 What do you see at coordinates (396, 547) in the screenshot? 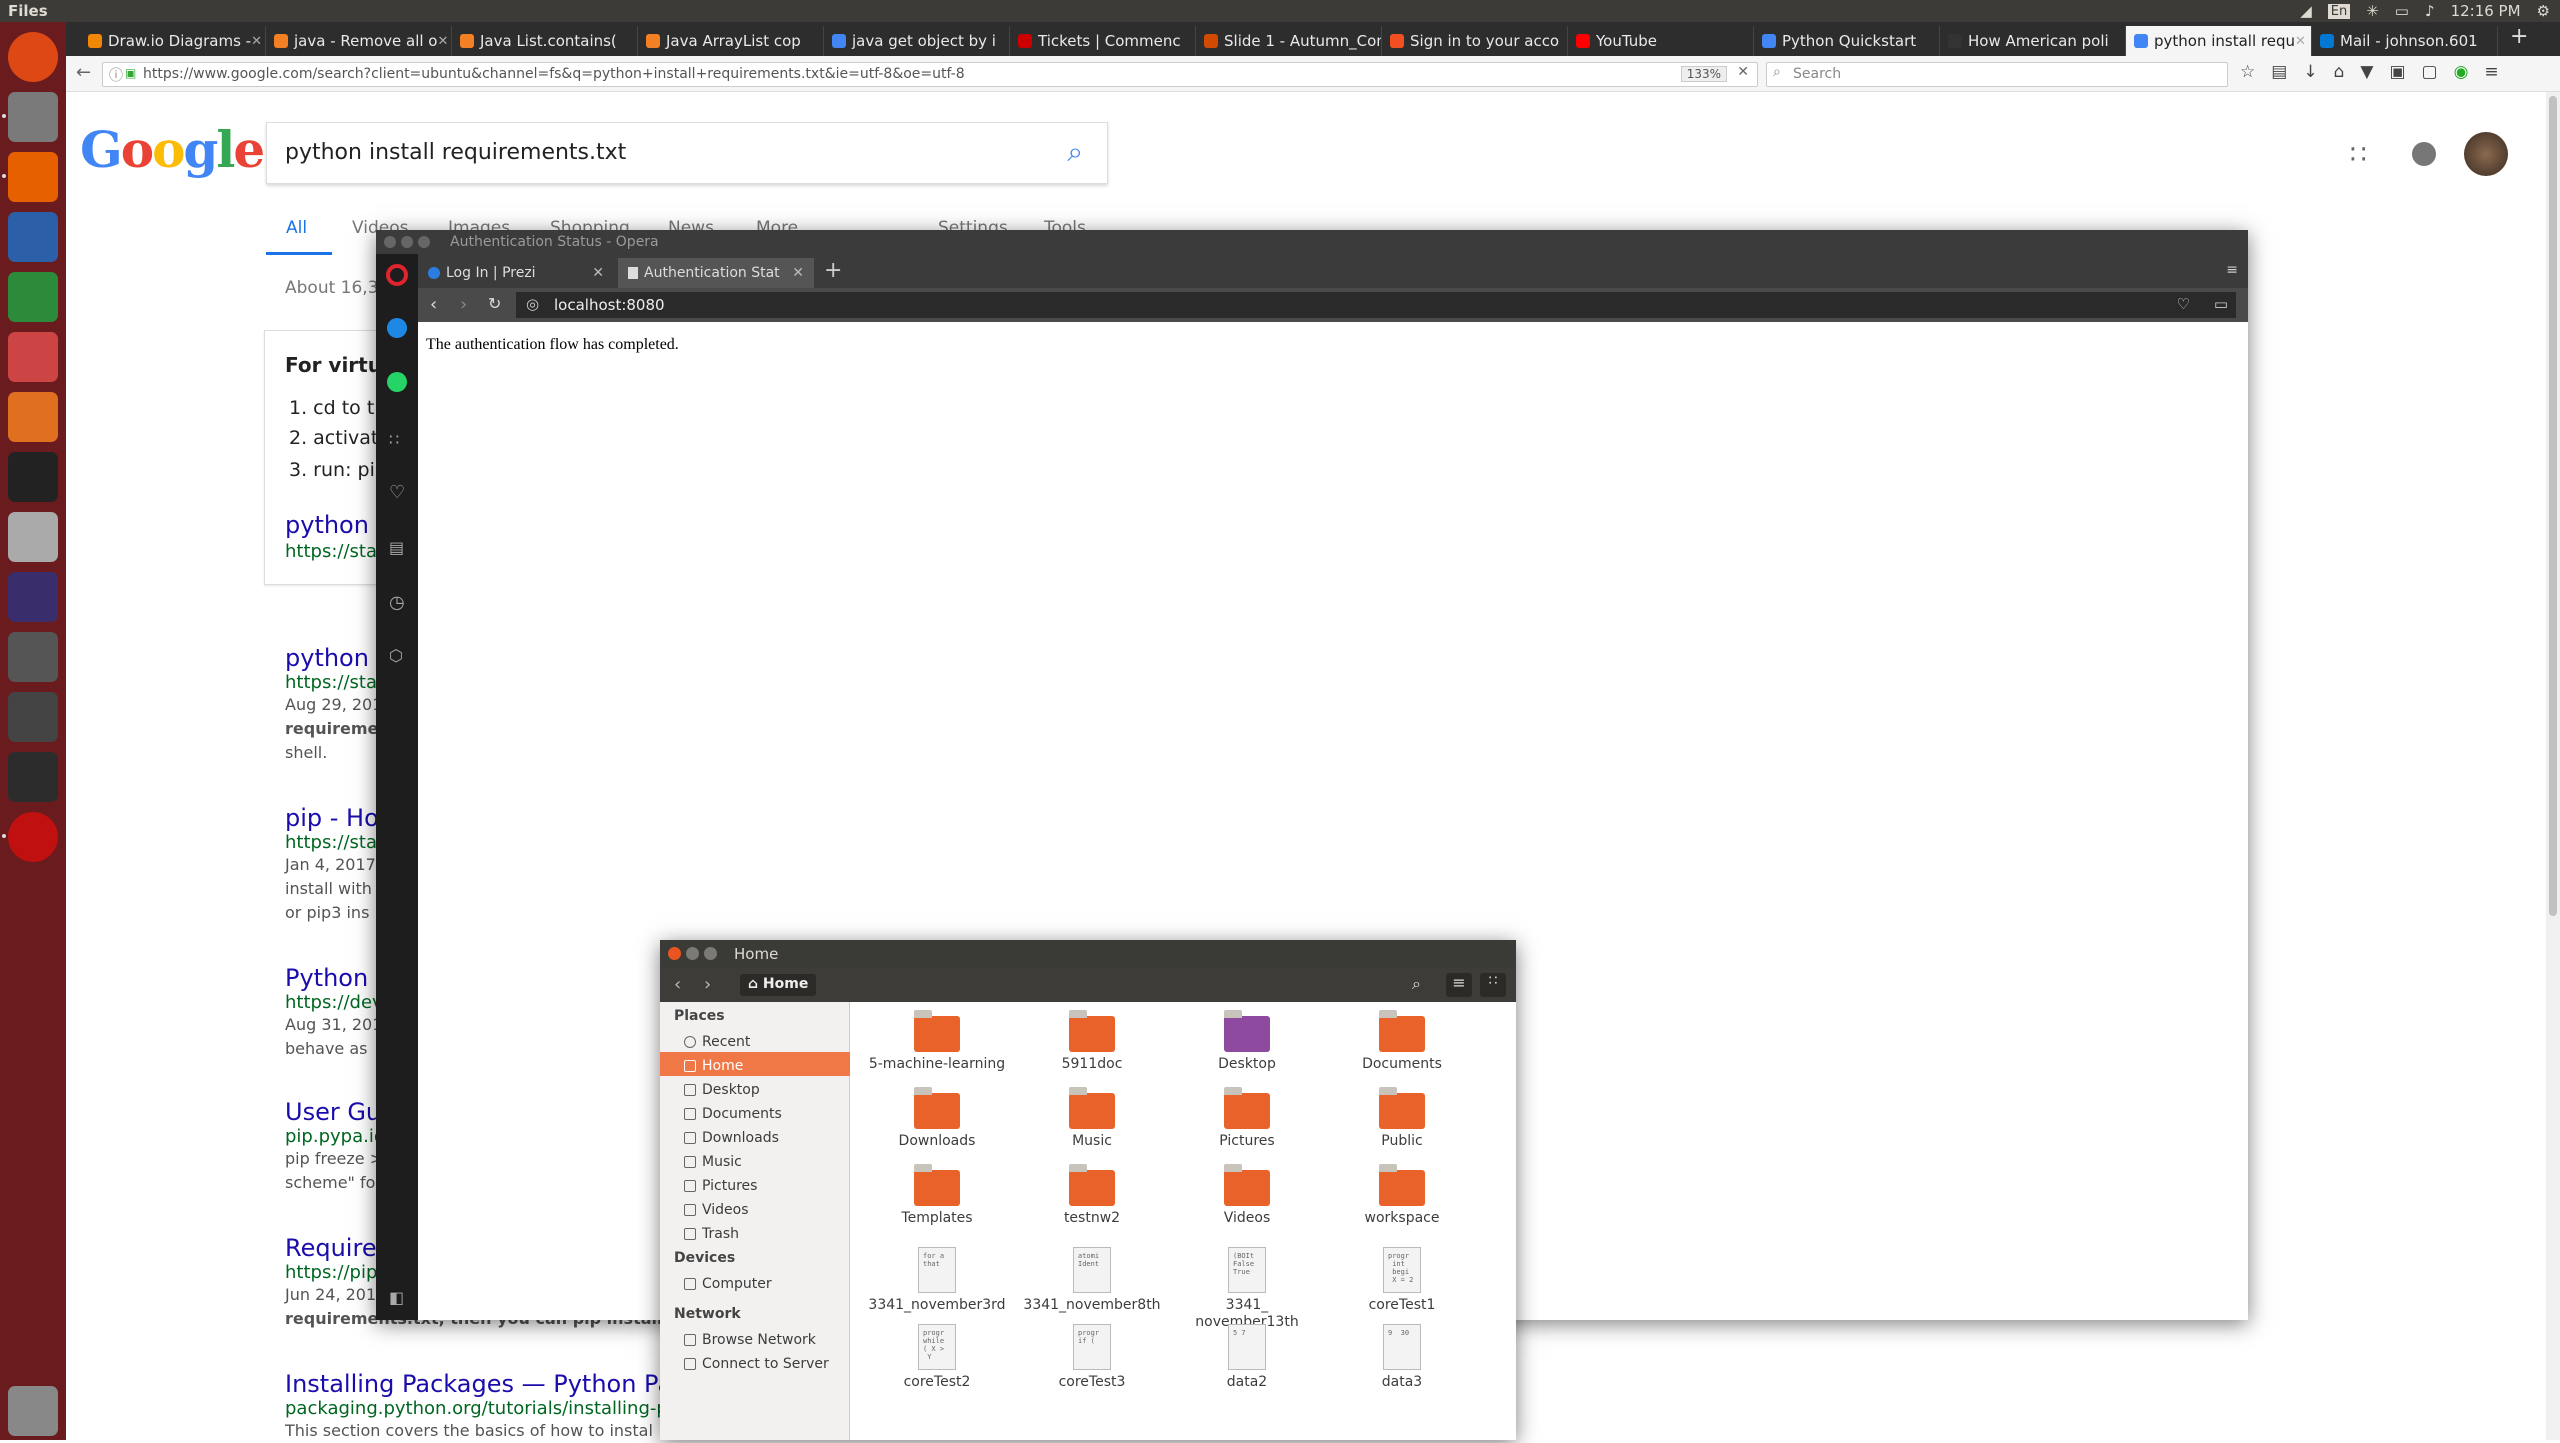
I see `news-icon: ▤` at bounding box center [396, 547].